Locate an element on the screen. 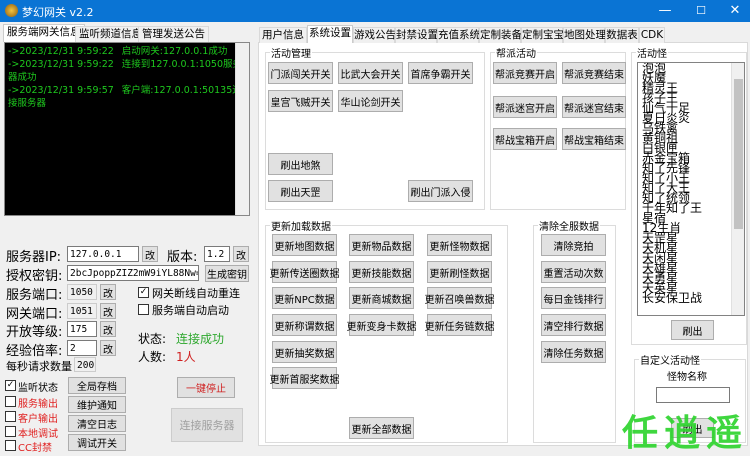  change-gateway-port-button: 改 is located at coordinates (108, 311).